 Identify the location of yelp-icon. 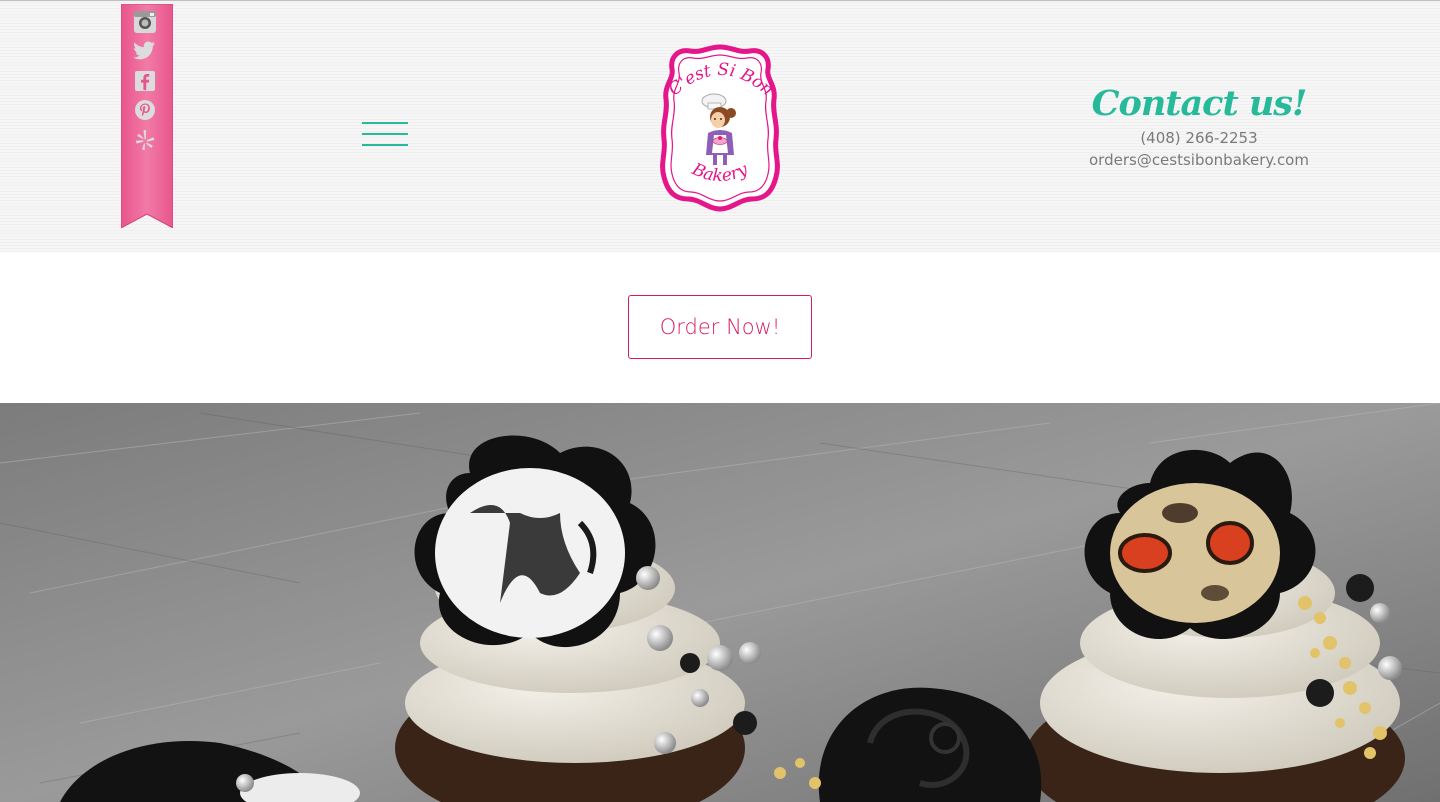
(145, 140).